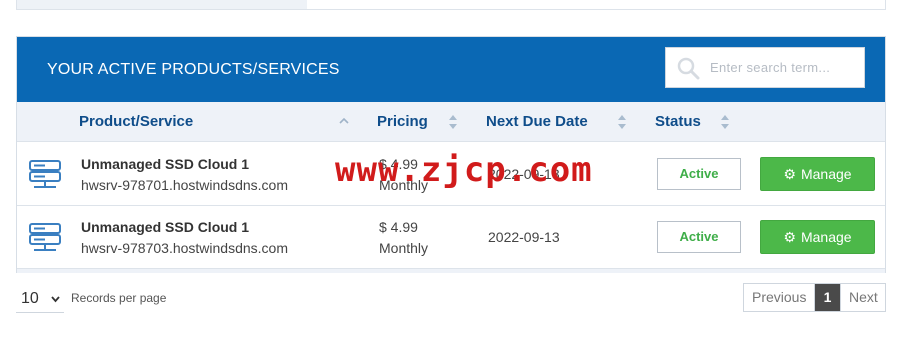 This screenshot has width=907, height=345. I want to click on chevron-down-icon, so click(55, 299).